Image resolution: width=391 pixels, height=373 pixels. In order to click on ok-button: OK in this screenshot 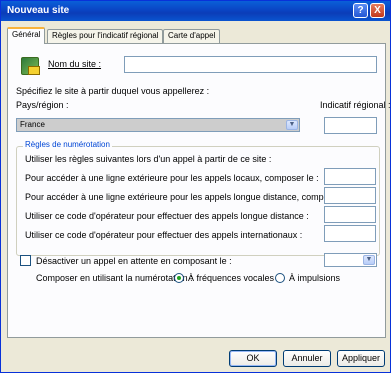, I will do `click(253, 358)`.